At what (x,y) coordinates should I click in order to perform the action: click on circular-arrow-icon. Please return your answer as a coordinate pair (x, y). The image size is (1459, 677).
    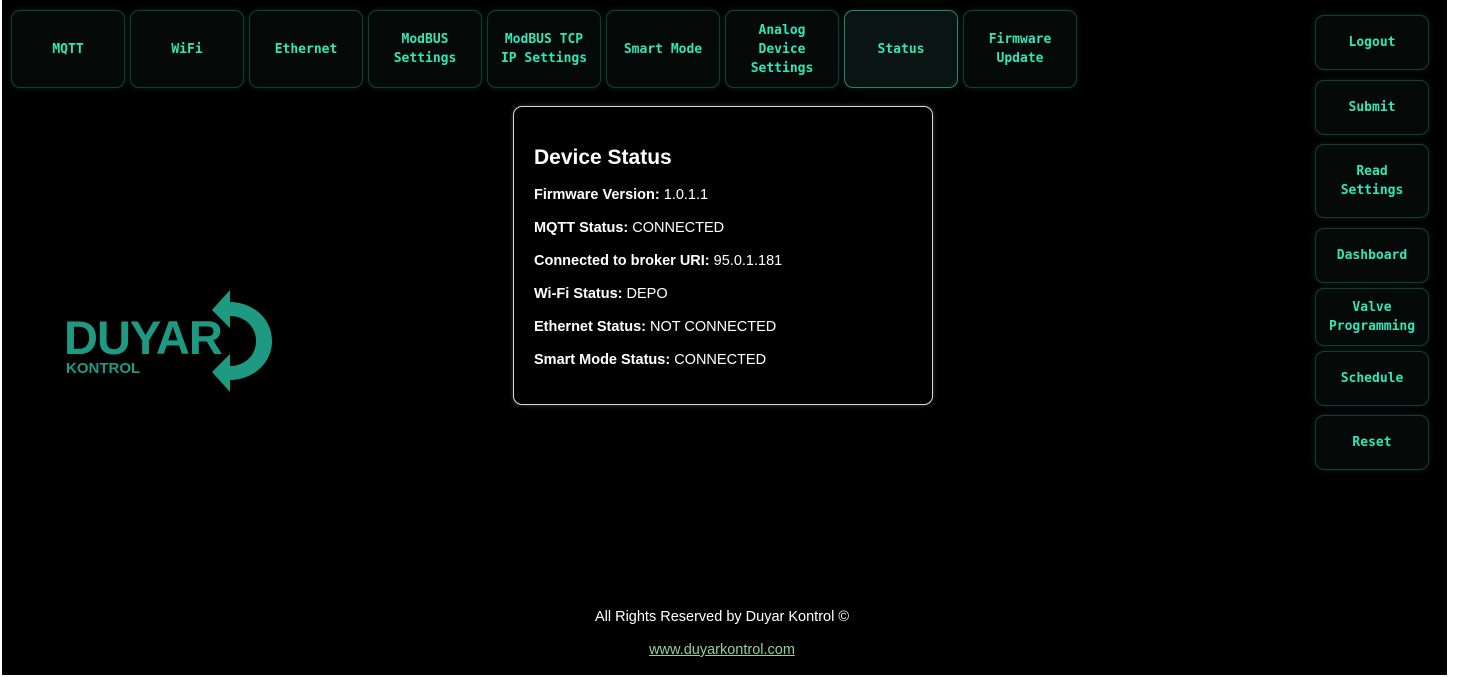
    Looking at the image, I should click on (242, 341).